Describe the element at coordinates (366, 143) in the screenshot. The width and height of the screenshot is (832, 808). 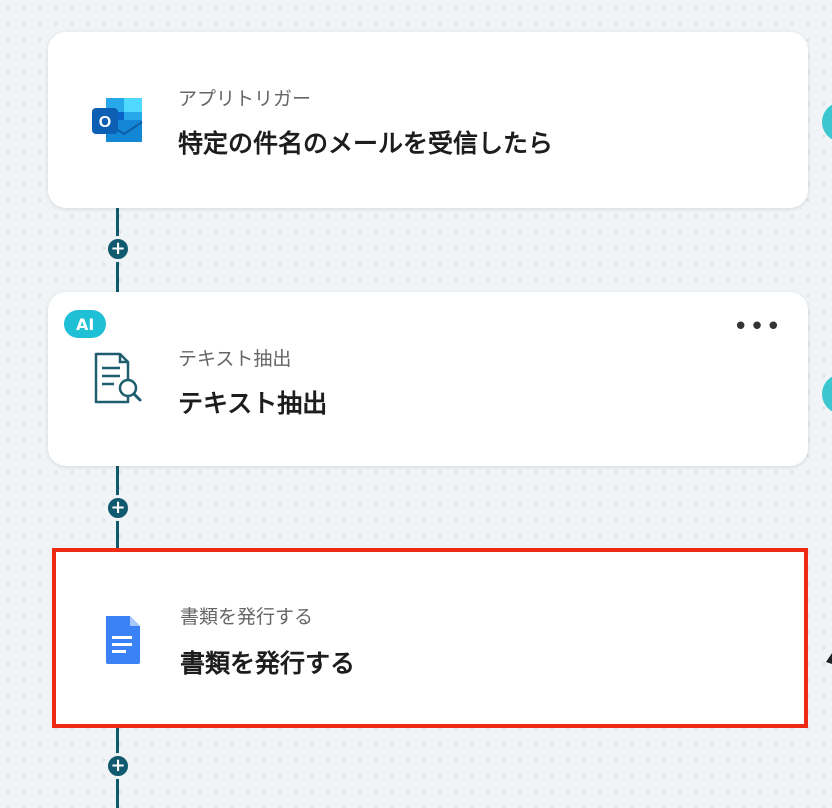
I see `step-title: 特定の件名のメールを受信したら` at that location.